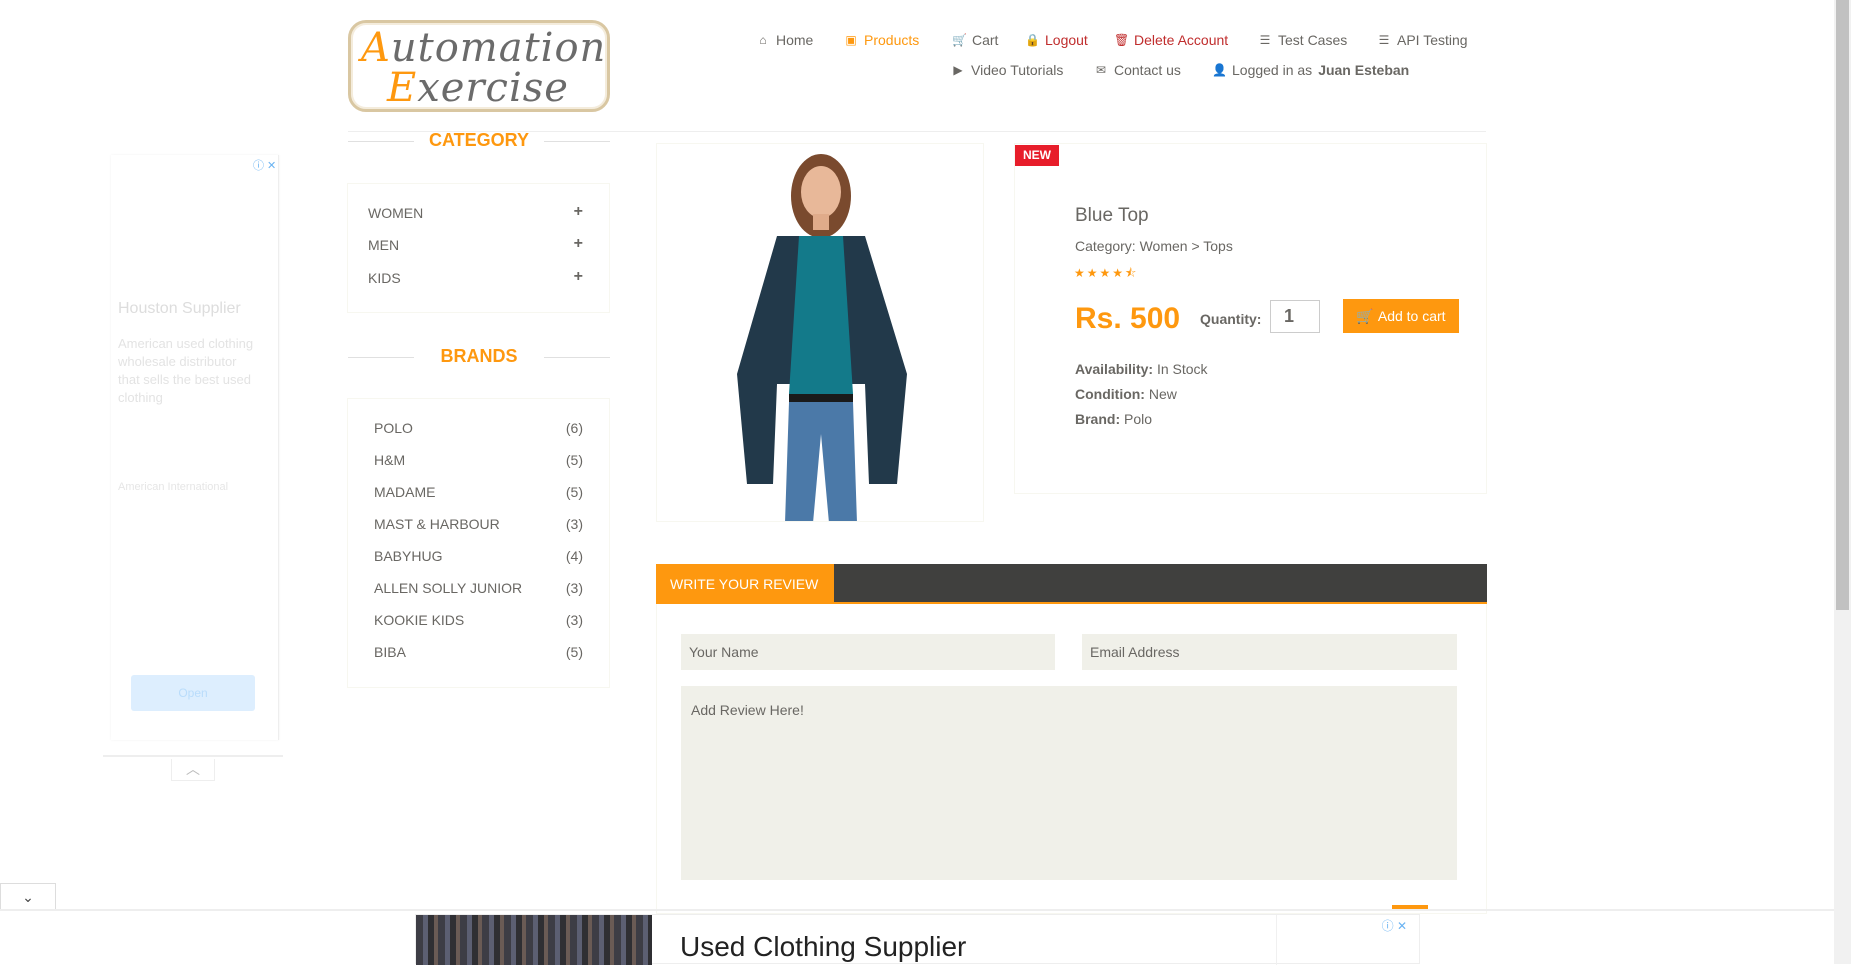 The image size is (1851, 965). I want to click on nav-home: ⌂ Home, so click(784, 40).